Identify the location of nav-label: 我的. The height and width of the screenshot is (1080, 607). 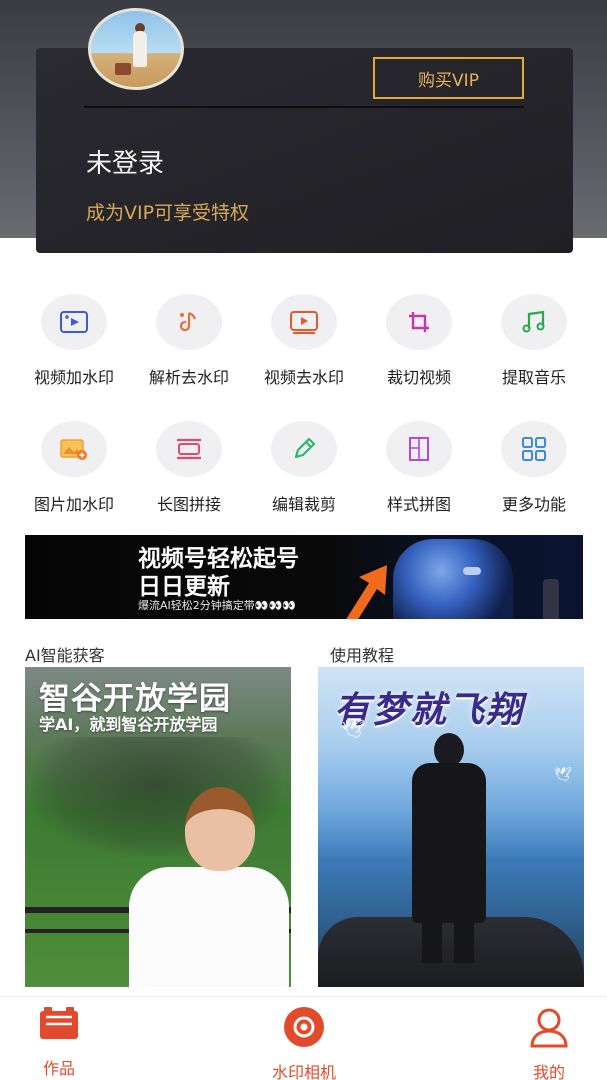
(548, 1071).